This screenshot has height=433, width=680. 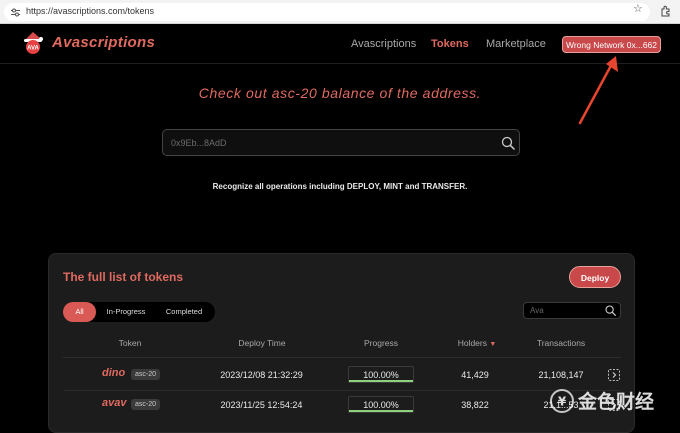 I want to click on col-header-holders: Holders ▼, so click(x=477, y=343).